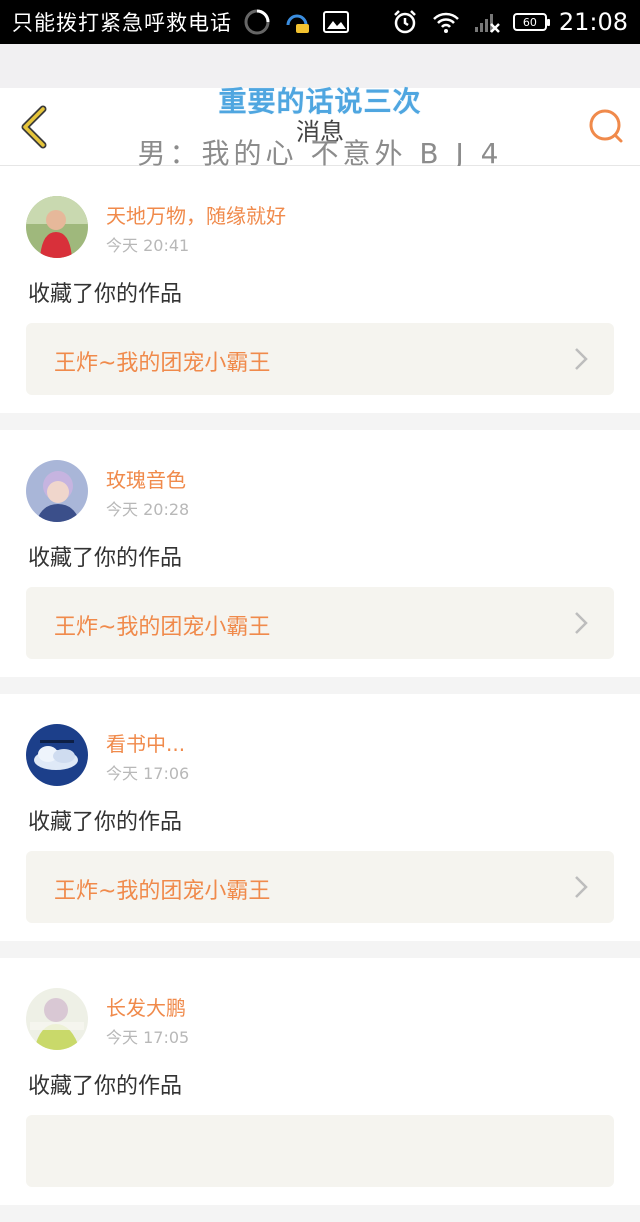  What do you see at coordinates (257, 22) in the screenshot?
I see `loading-spinner-icon` at bounding box center [257, 22].